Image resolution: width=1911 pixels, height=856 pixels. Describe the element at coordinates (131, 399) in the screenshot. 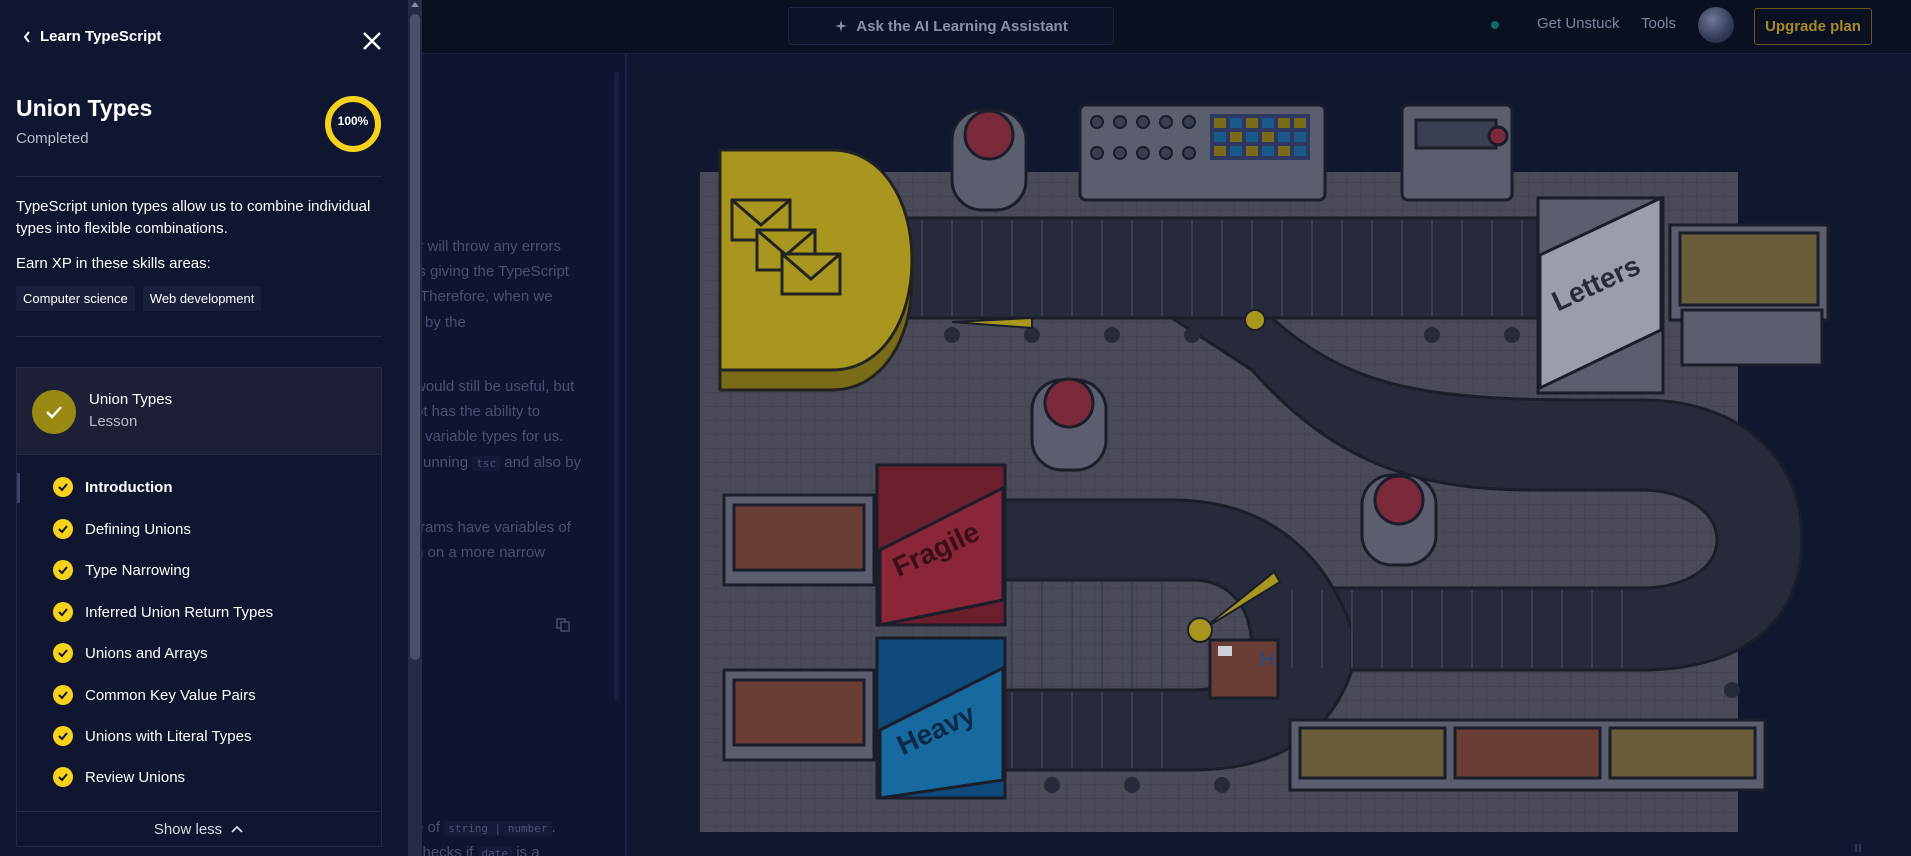

I see `lesson-name: Union Types` at that location.